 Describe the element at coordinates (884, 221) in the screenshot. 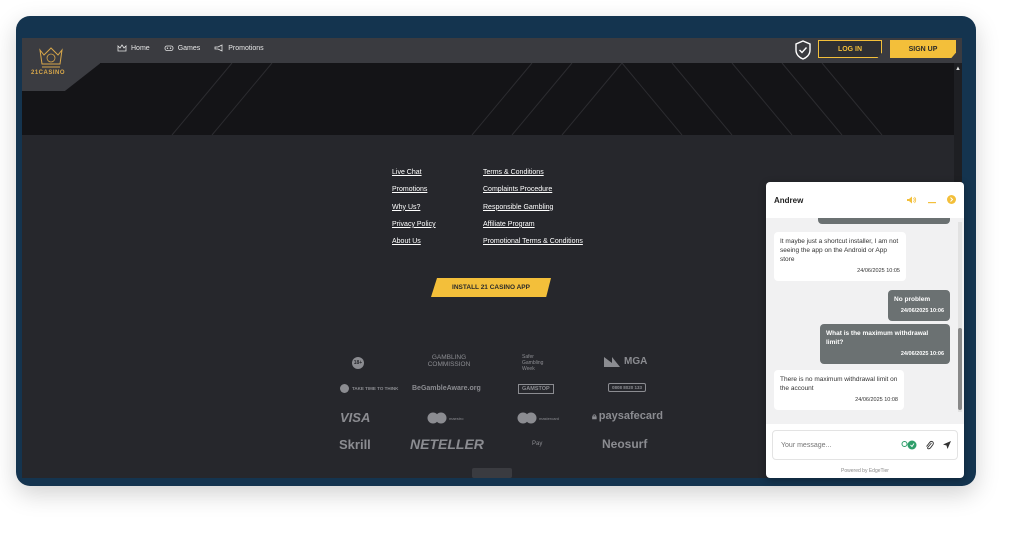

I see `previous-message-bubble` at that location.